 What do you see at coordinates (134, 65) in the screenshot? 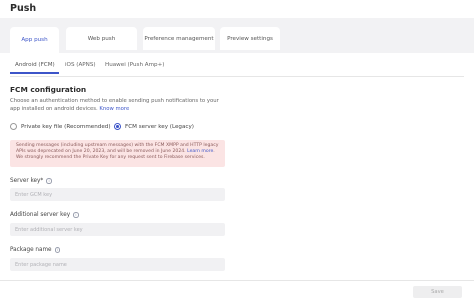
I see `subtab-huawei: Huawei (Push Amp+)` at bounding box center [134, 65].